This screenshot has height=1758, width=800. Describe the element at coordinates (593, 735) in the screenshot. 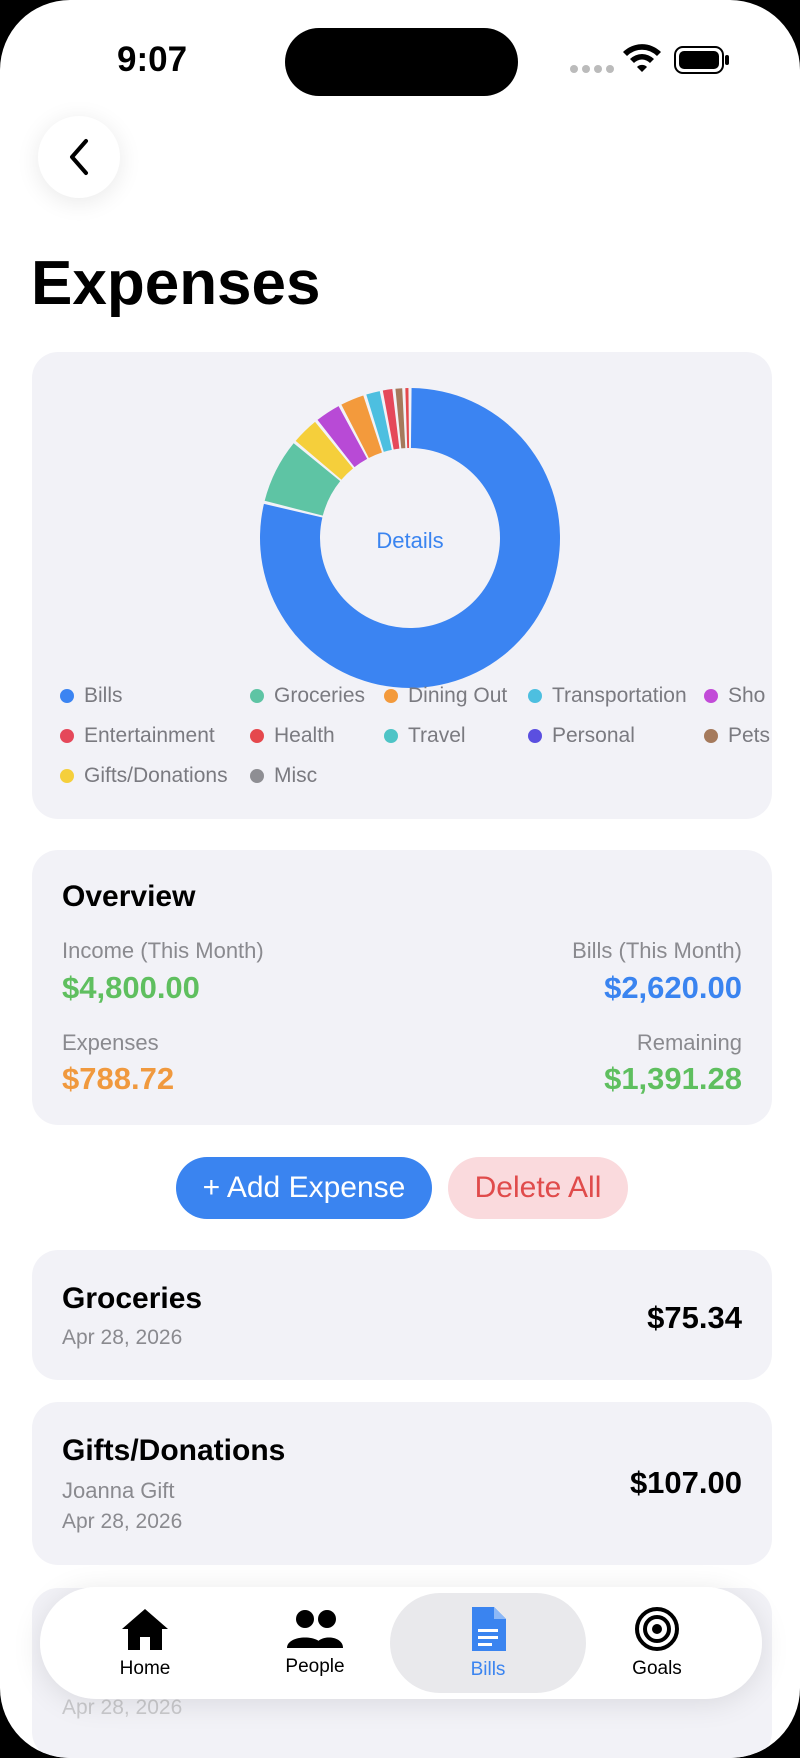

I see `legend-label: Personal` at that location.